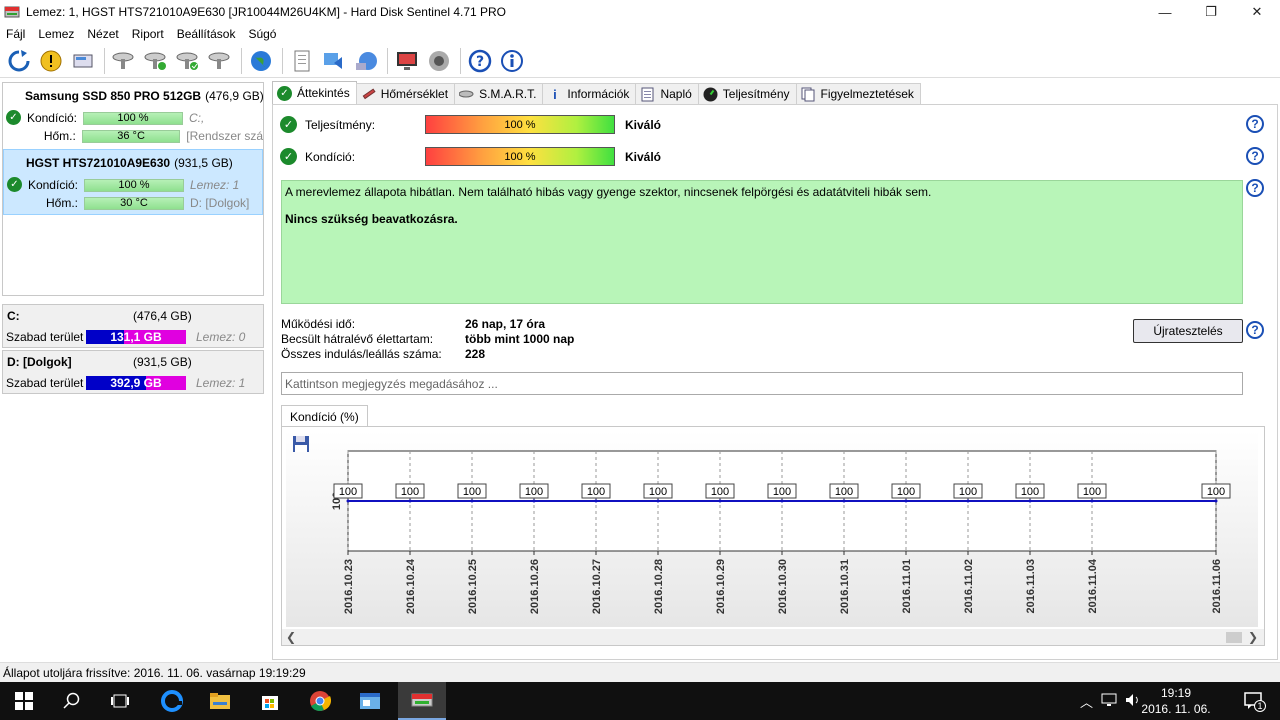 The height and width of the screenshot is (720, 1280). Describe the element at coordinates (261, 61) in the screenshot. I see `globe-icon` at that location.